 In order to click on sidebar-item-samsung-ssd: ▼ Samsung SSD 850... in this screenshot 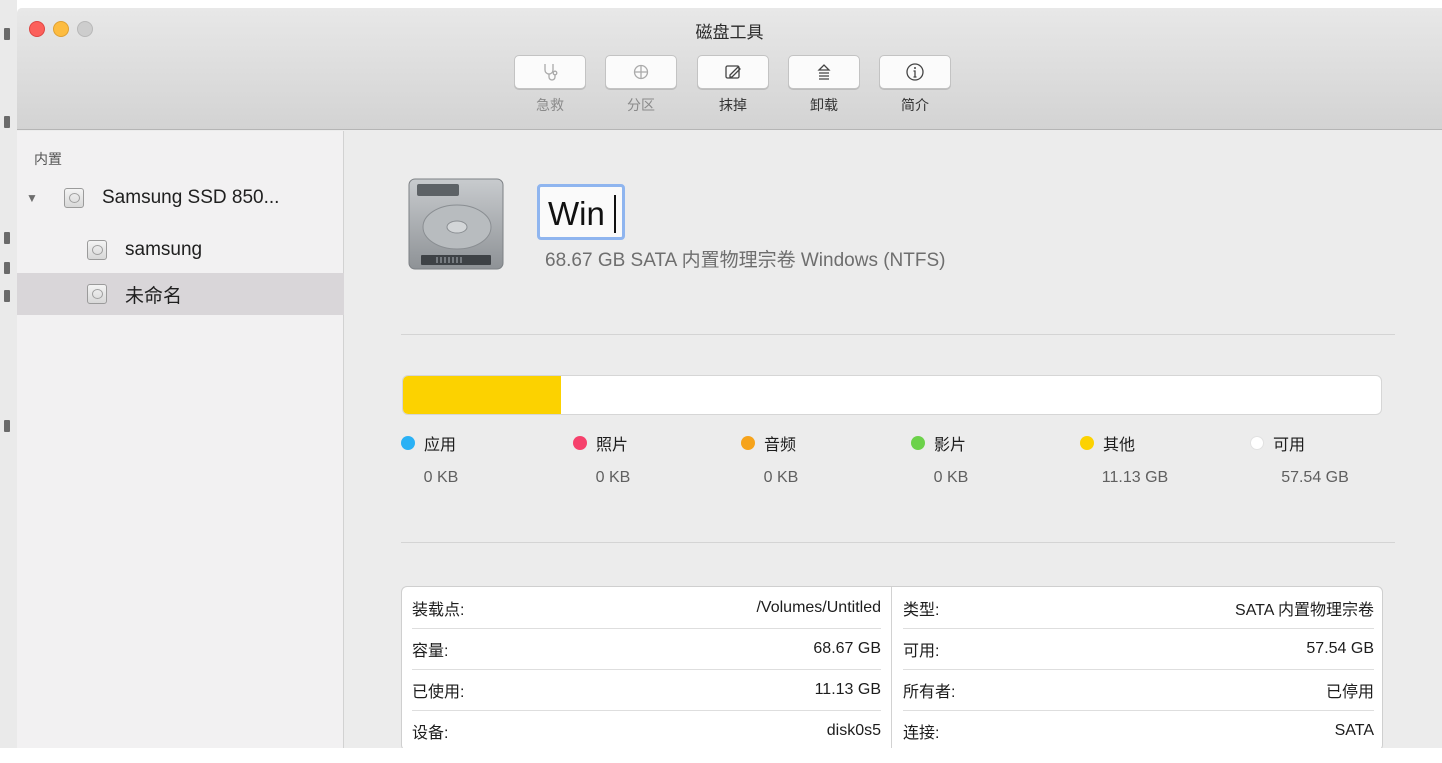, I will do `click(180, 198)`.